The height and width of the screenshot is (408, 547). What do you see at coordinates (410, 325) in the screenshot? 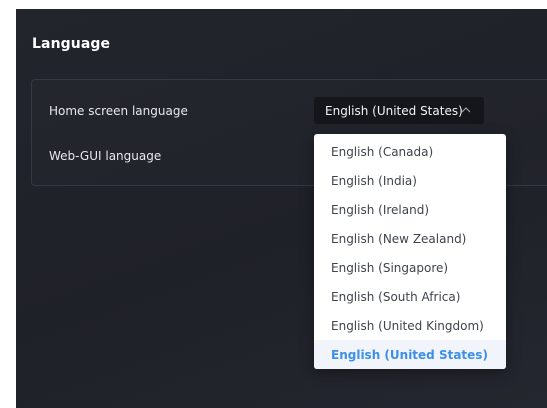
I see `dropdown-option: English (United Kingdom)` at bounding box center [410, 325].